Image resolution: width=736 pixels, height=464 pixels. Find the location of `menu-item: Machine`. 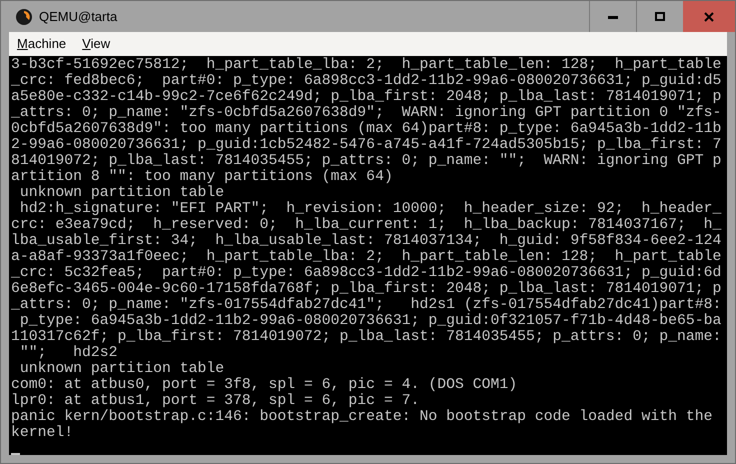

menu-item: Machine is located at coordinates (41, 44).